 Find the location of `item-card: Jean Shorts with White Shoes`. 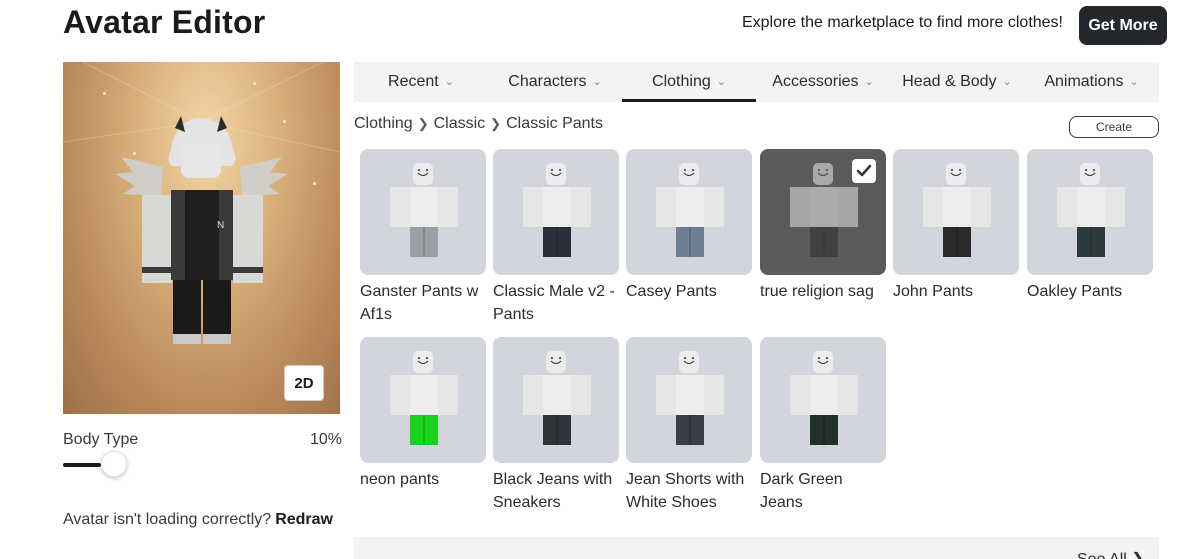

item-card: Jean Shorts with White Shoes is located at coordinates (689, 425).